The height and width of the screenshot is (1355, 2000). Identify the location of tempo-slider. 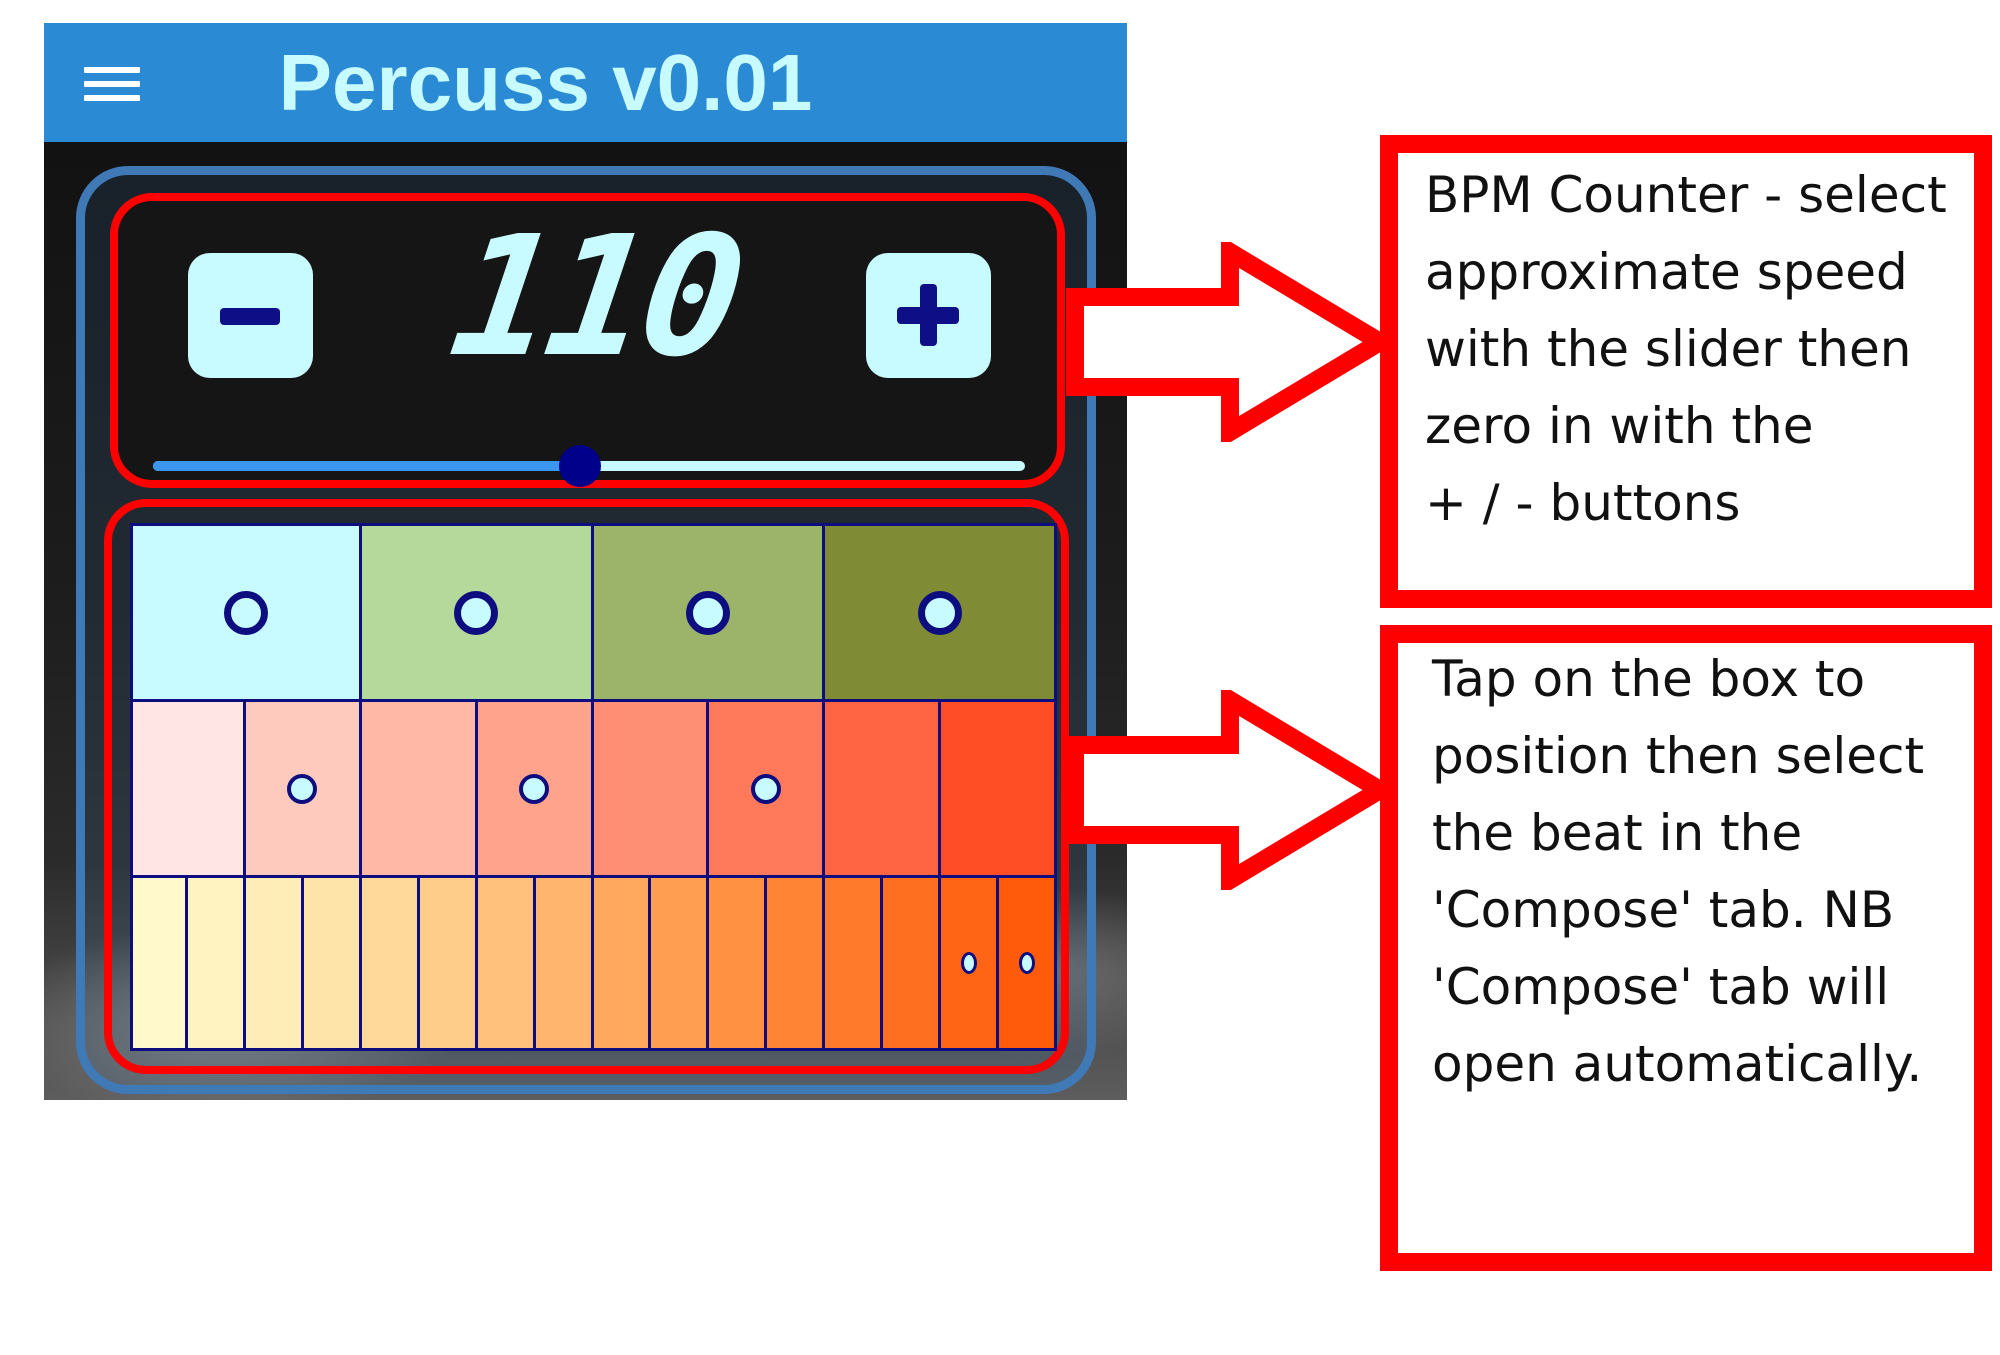
(589, 466).